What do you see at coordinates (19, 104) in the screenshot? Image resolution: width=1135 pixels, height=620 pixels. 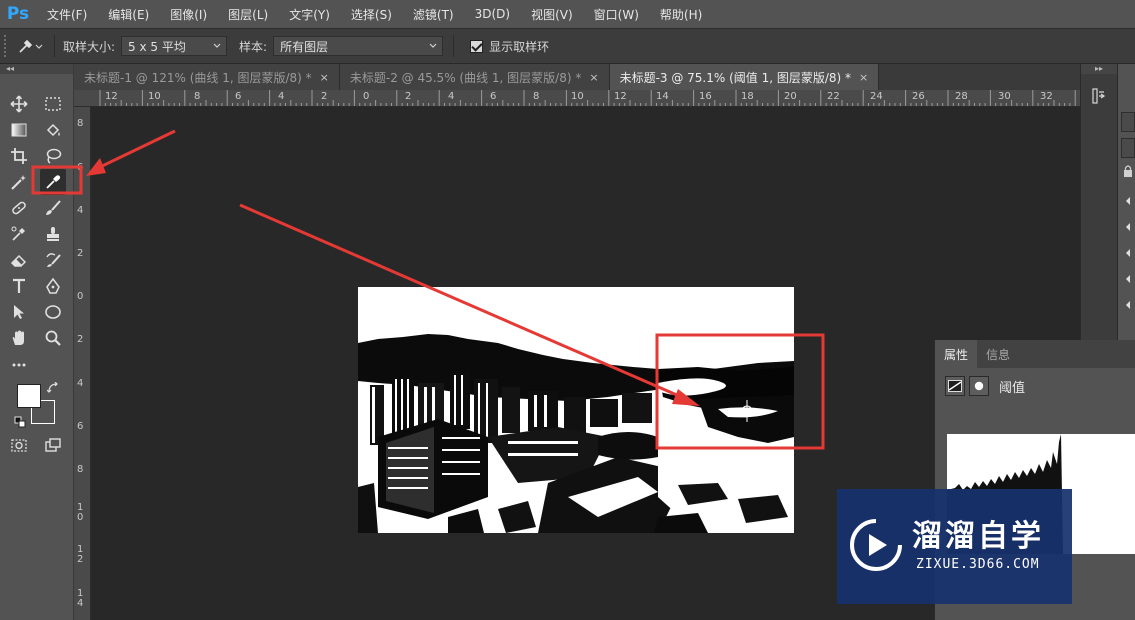 I see `move-tool` at bounding box center [19, 104].